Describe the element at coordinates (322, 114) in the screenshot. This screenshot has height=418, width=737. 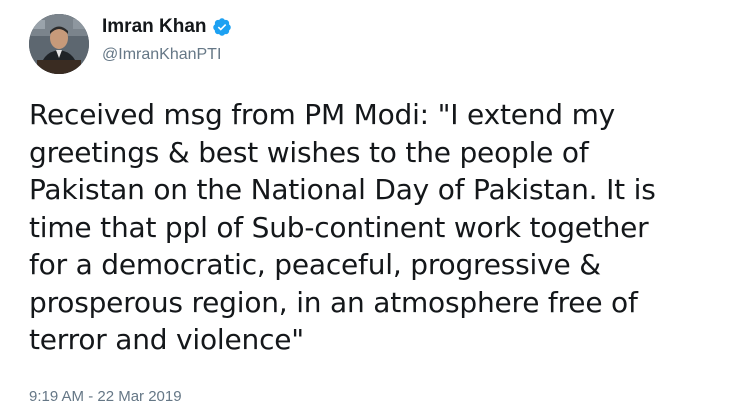
I see `tweet-text-line: Received msg from PM Modi: "I extend my` at that location.